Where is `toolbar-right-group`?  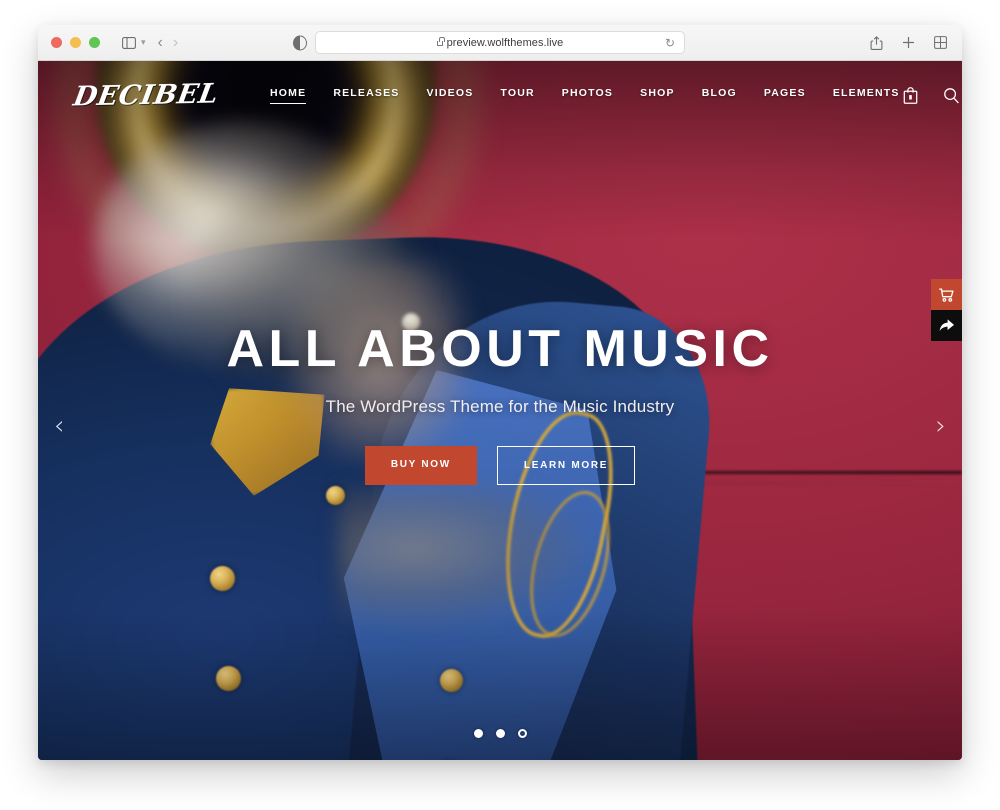
toolbar-right-group is located at coordinates (908, 43).